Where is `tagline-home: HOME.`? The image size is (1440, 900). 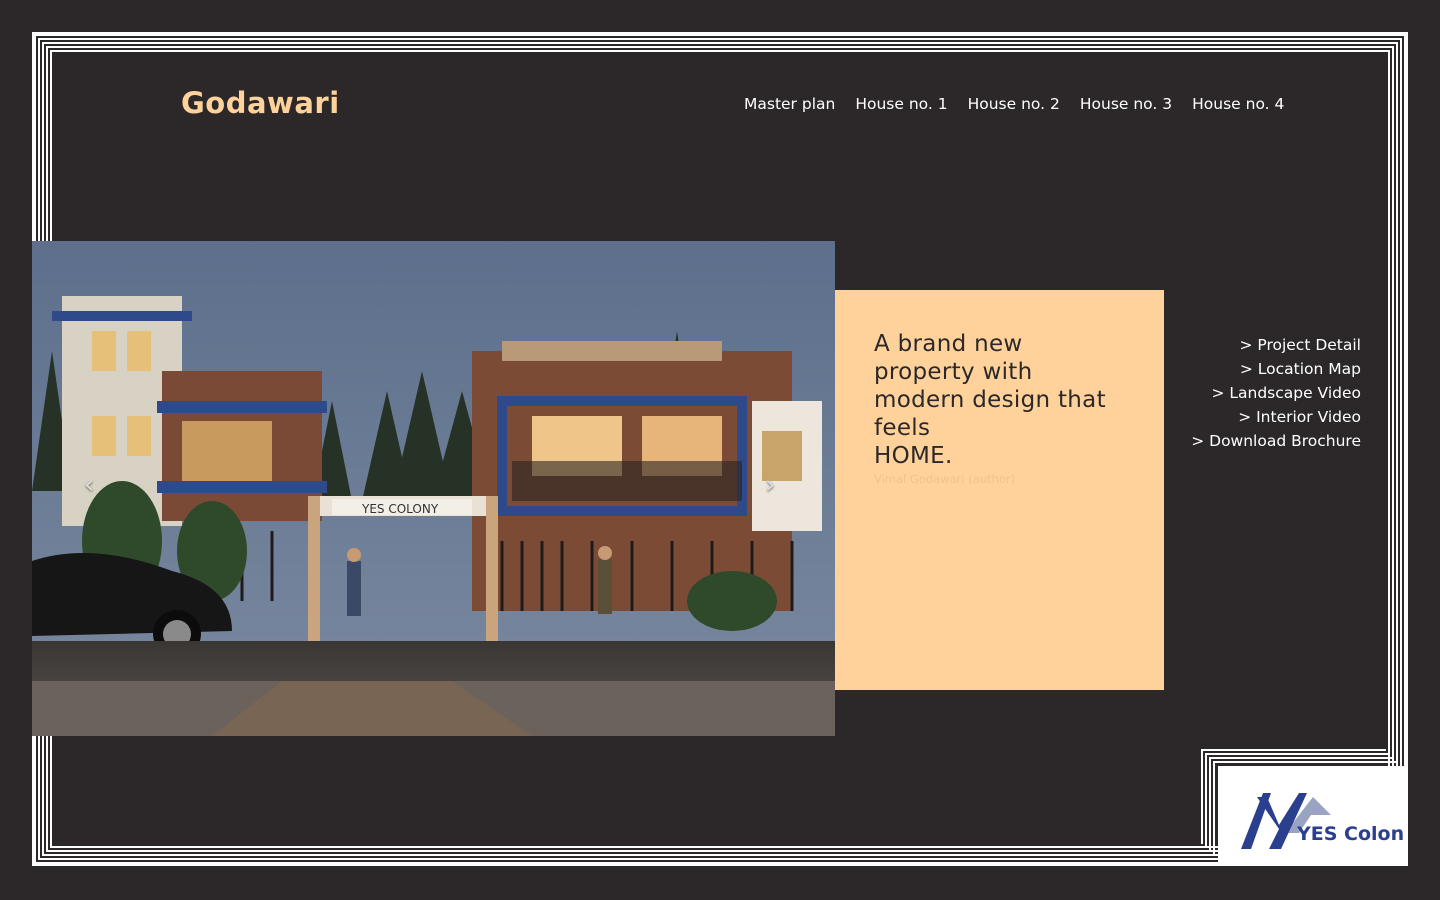
tagline-home: HOME. is located at coordinates (913, 456).